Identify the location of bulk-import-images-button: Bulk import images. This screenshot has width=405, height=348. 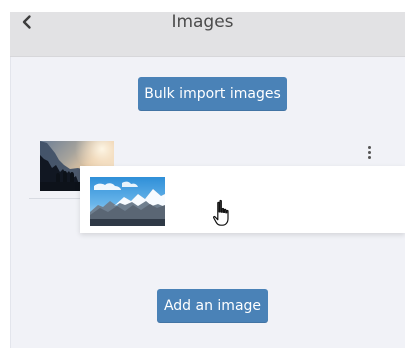
(212, 94).